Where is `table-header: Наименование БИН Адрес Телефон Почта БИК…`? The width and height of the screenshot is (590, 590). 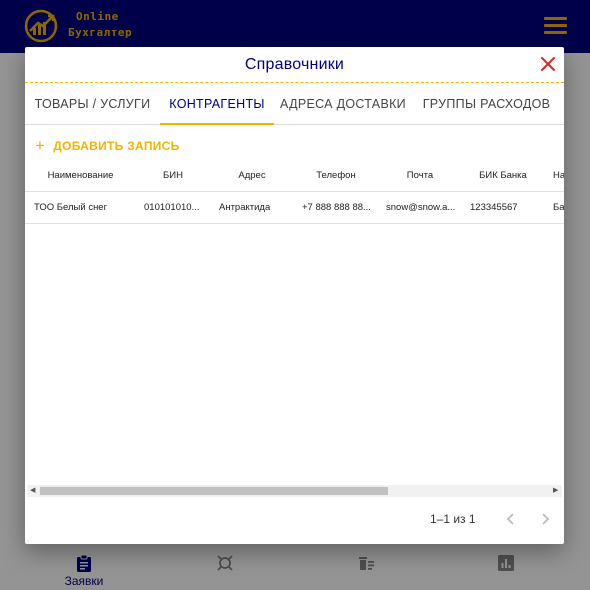
table-header: Наименование БИН Адрес Телефон Почта БИК… is located at coordinates (294, 176).